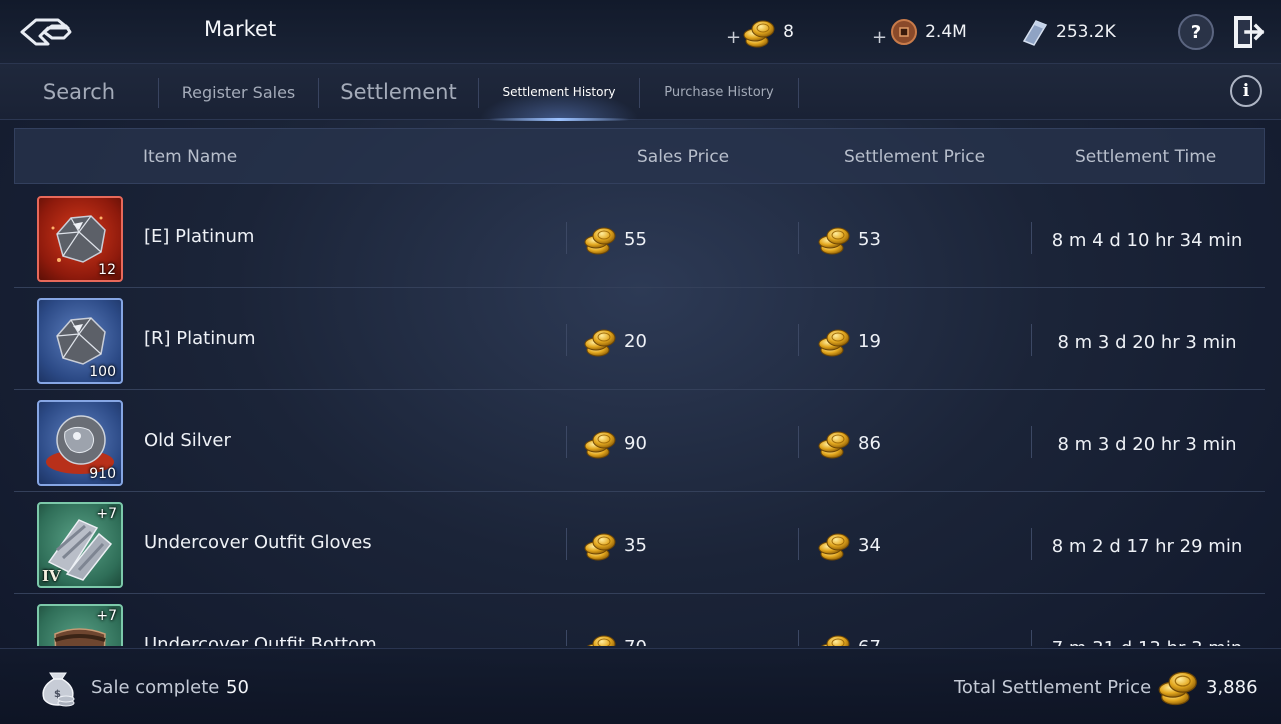 This screenshot has height=724, width=1281. I want to click on settlement-price: 67, so click(849, 638).